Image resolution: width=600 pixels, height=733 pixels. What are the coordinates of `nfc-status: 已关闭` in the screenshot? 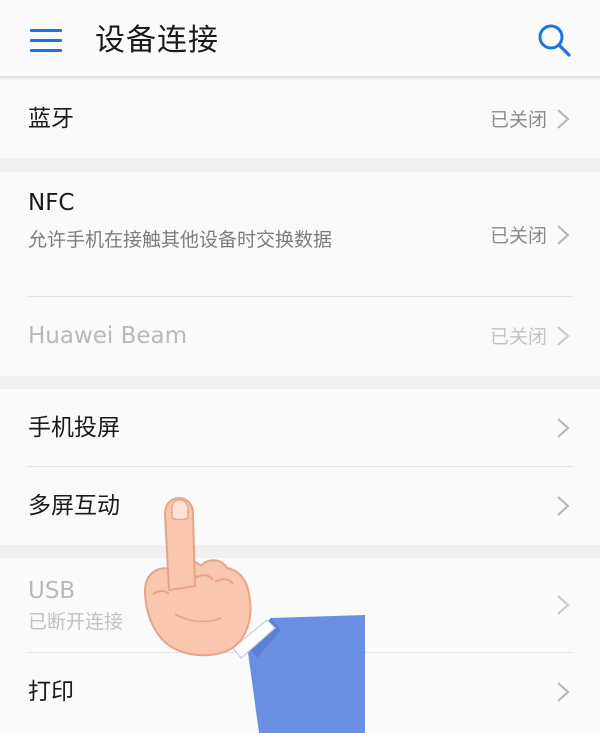 It's located at (518, 236).